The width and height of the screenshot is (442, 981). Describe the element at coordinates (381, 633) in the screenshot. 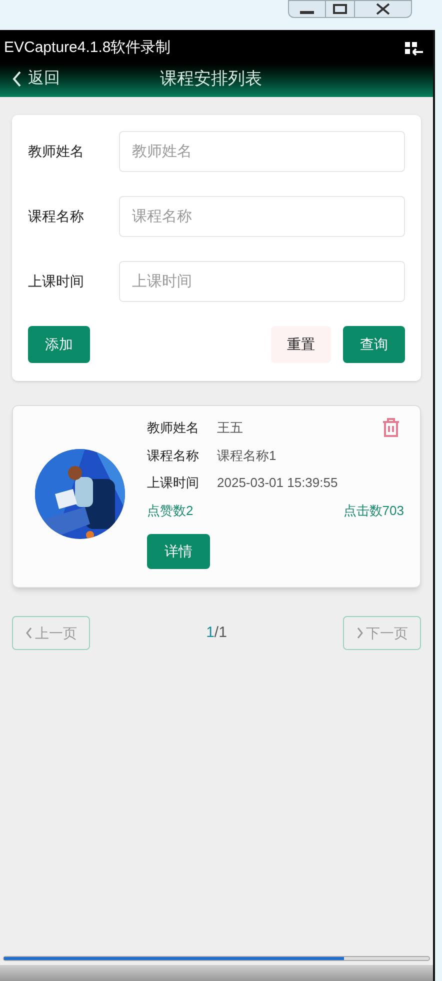

I see `next-page-button: 下一页` at that location.